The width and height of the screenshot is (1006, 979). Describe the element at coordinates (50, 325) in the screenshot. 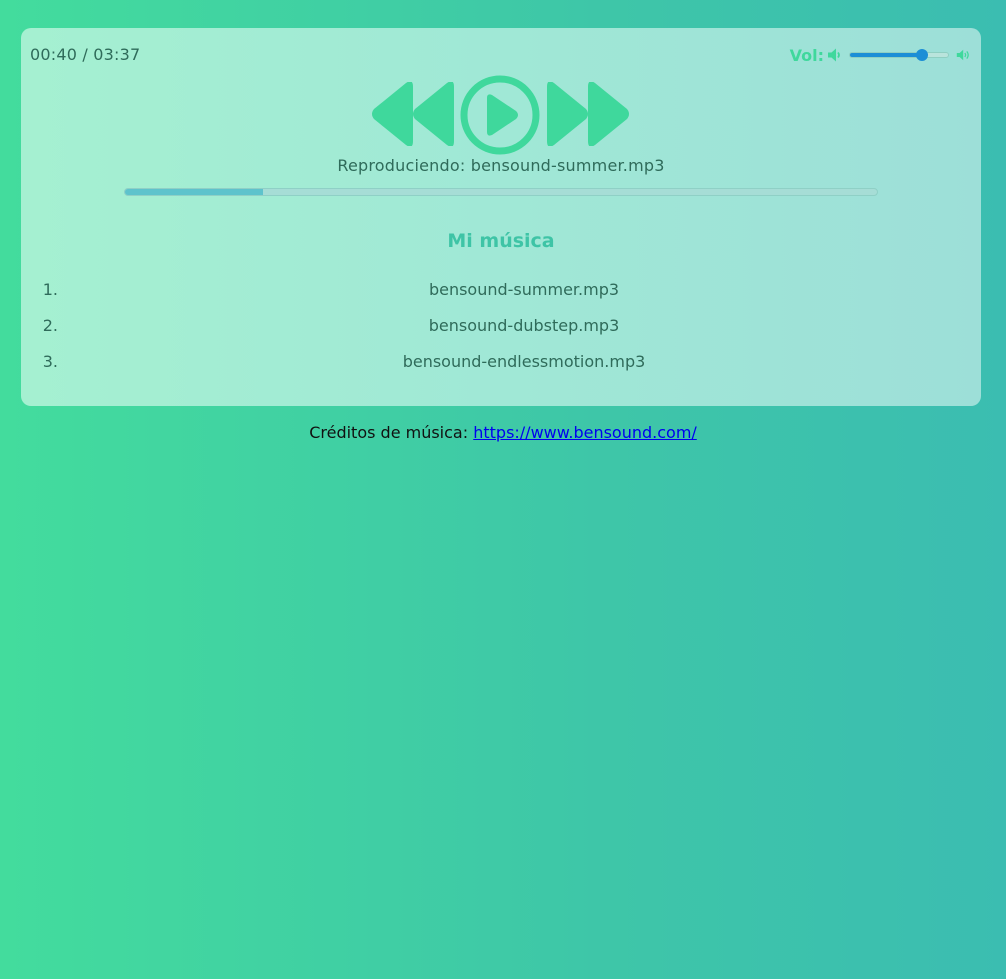

I see `playlist-item-number: 2.` at that location.